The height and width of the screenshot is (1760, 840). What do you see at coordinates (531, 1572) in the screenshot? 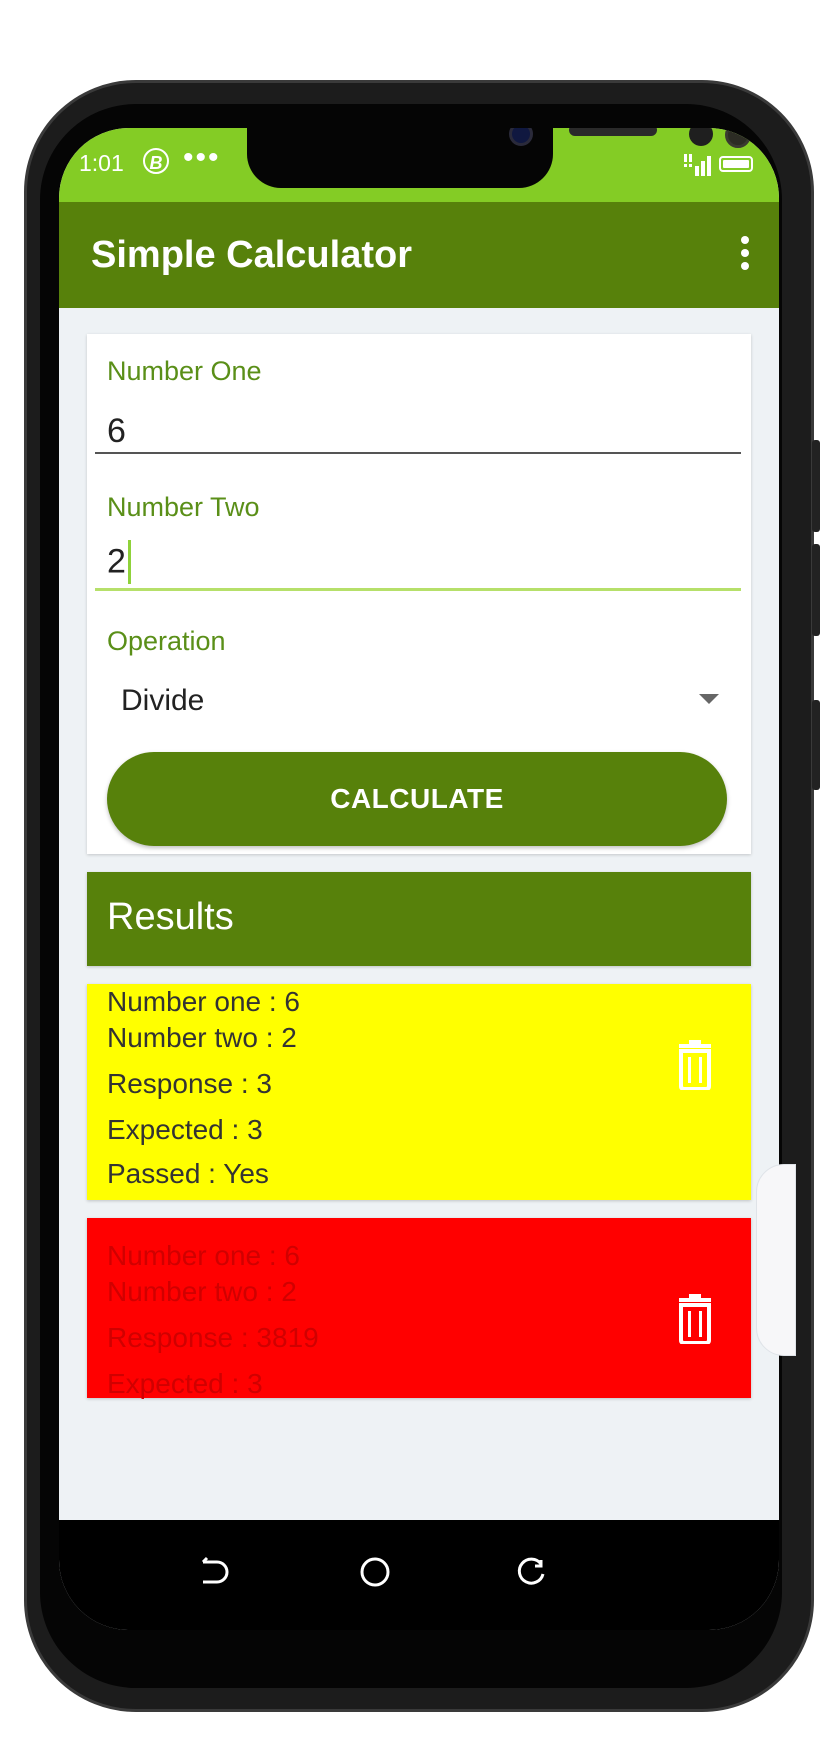
I see `recents-nav-icon` at bounding box center [531, 1572].